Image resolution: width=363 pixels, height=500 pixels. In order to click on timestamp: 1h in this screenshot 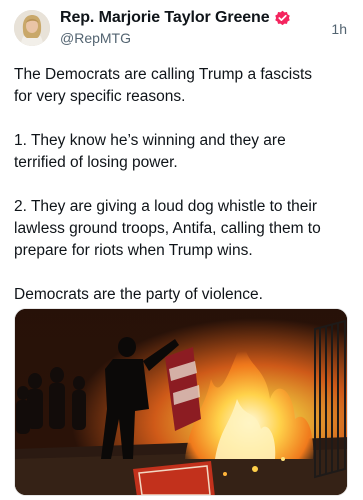, I will do `click(339, 29)`.